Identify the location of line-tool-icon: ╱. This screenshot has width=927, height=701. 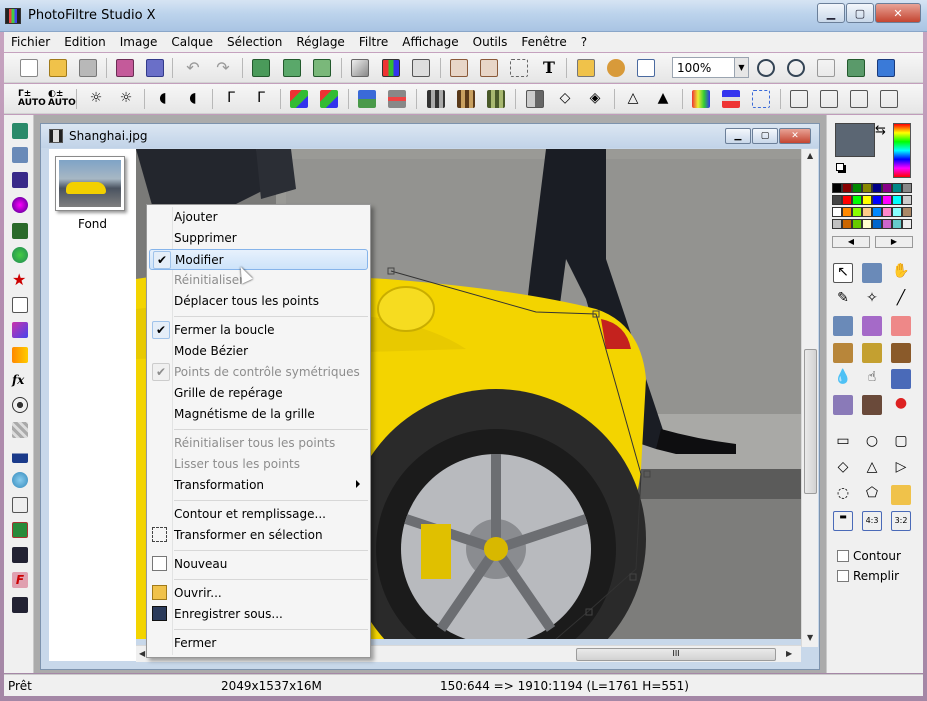
(901, 300).